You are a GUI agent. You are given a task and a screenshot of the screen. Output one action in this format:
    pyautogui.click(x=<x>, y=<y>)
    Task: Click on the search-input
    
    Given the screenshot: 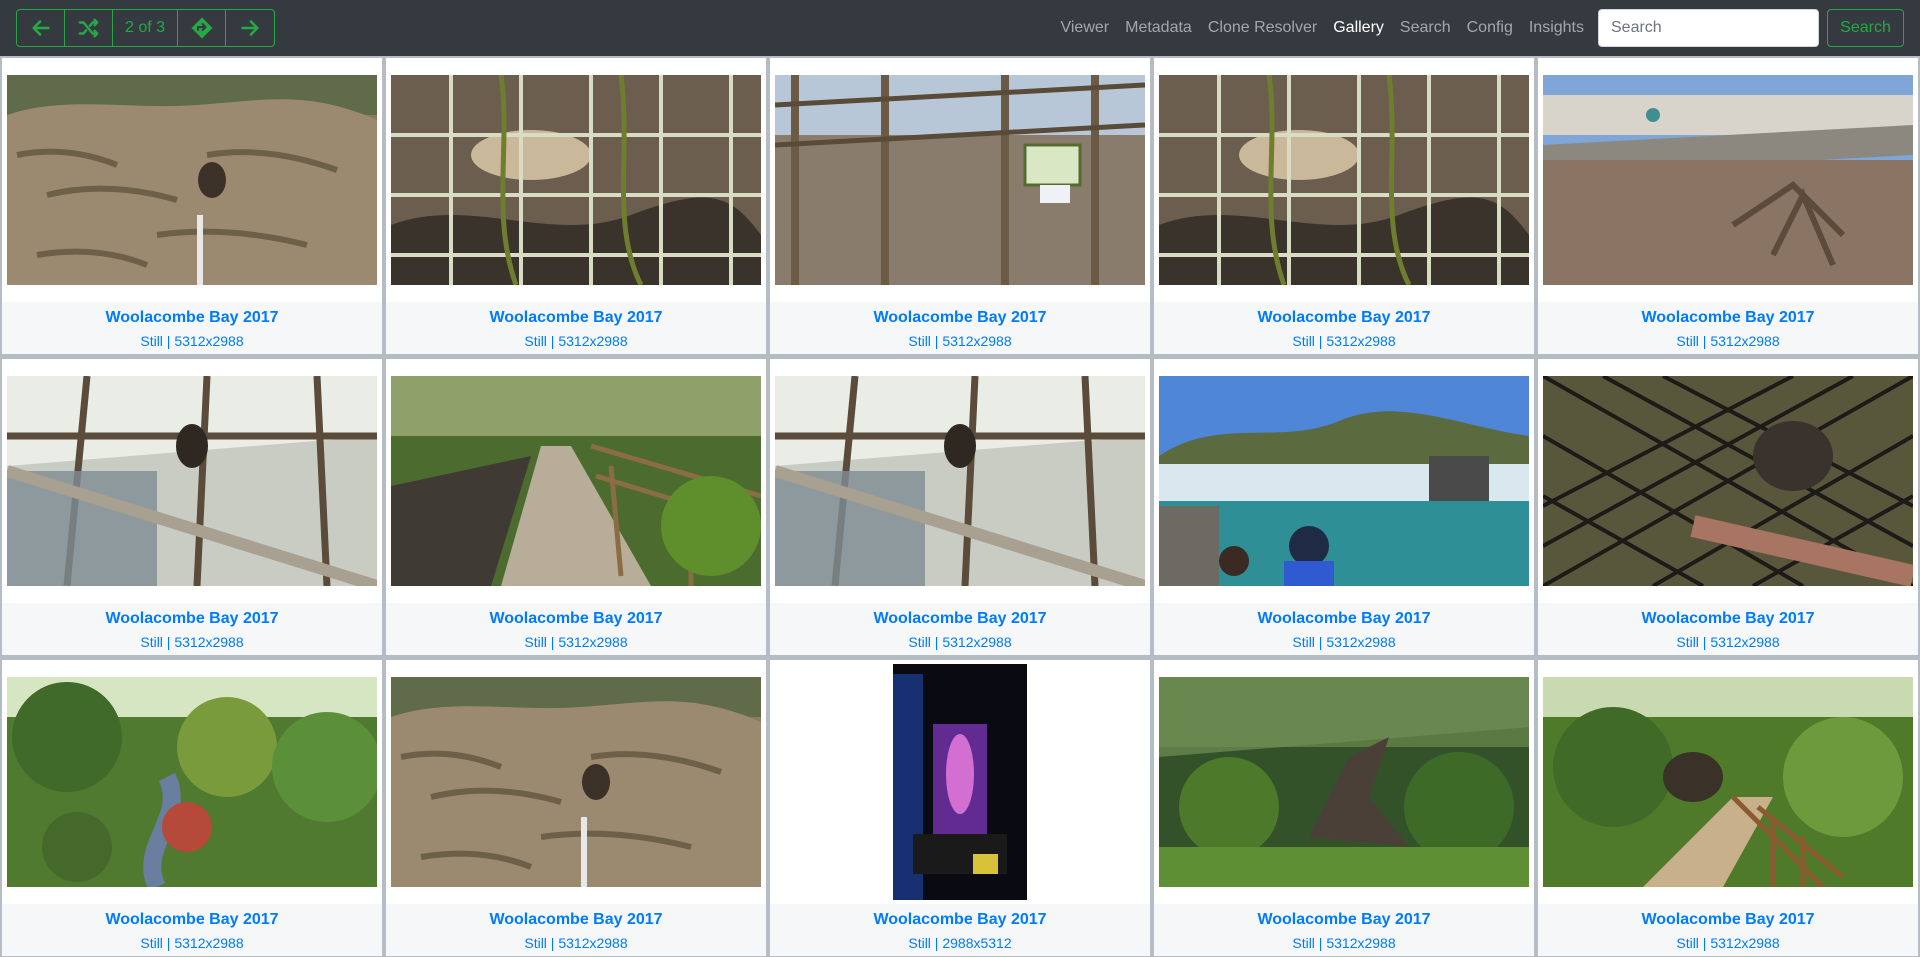 What is the action you would take?
    pyautogui.click(x=1708, y=28)
    